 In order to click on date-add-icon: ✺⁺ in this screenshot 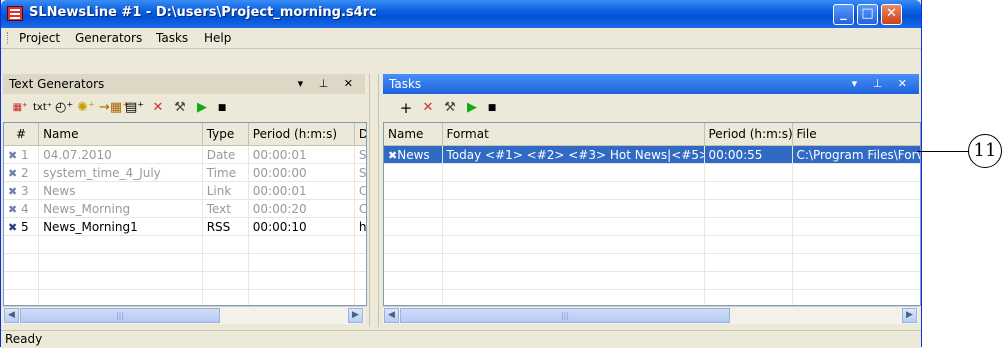, I will do `click(86, 108)`.